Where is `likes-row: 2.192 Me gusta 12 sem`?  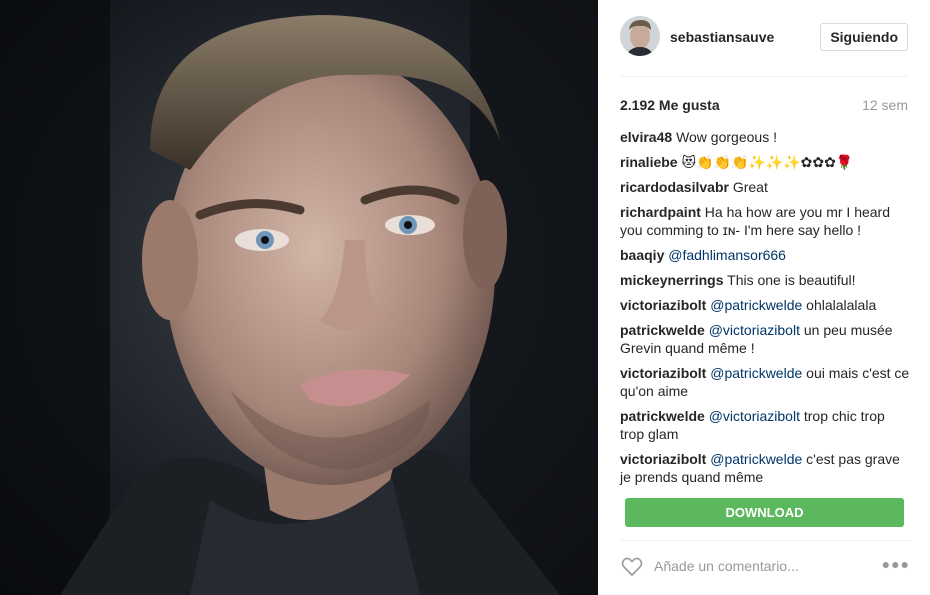
likes-row: 2.192 Me gusta 12 sem is located at coordinates (764, 105).